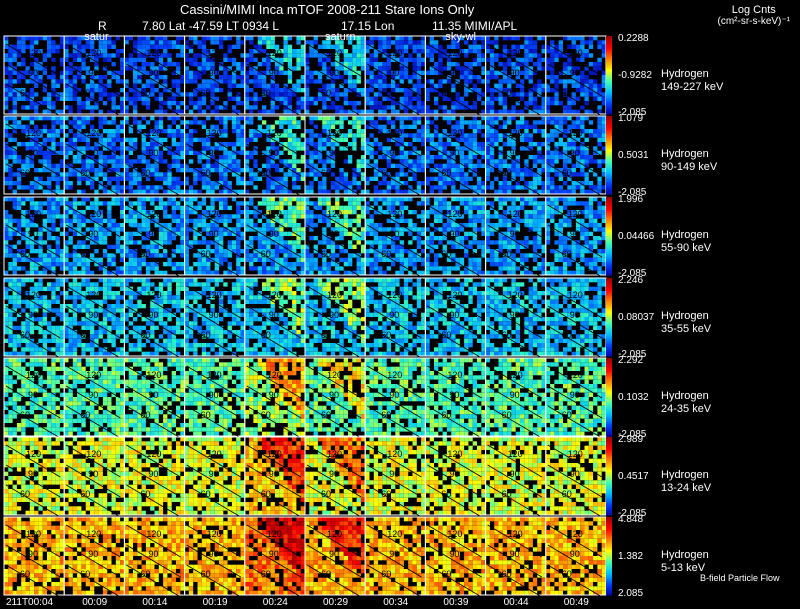 Image resolution: width=800 pixels, height=609 pixels. I want to click on colorbar-mid: 0.04466, so click(636, 236).